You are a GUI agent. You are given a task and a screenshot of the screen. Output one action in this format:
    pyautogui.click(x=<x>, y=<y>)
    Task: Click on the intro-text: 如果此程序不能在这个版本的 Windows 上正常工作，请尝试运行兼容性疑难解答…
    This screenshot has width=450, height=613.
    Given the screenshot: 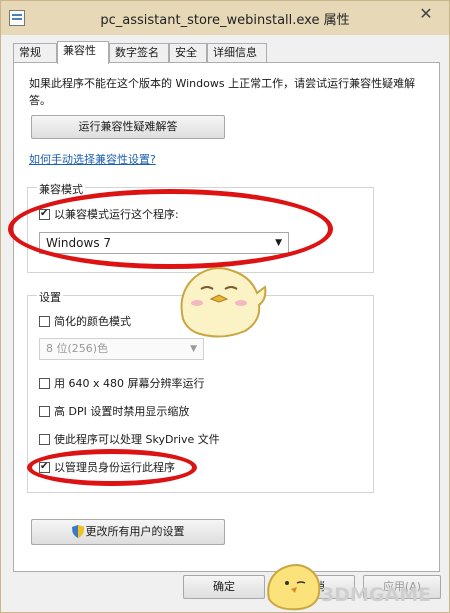 What is the action you would take?
    pyautogui.click(x=222, y=92)
    